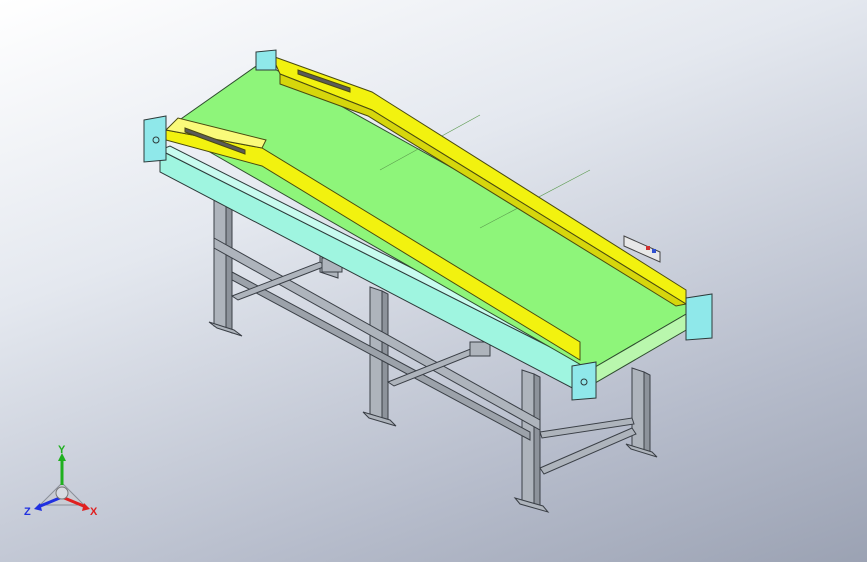 The width and height of the screenshot is (867, 562). What do you see at coordinates (67, 485) in the screenshot?
I see `reference-triad: Y X Z` at bounding box center [67, 485].